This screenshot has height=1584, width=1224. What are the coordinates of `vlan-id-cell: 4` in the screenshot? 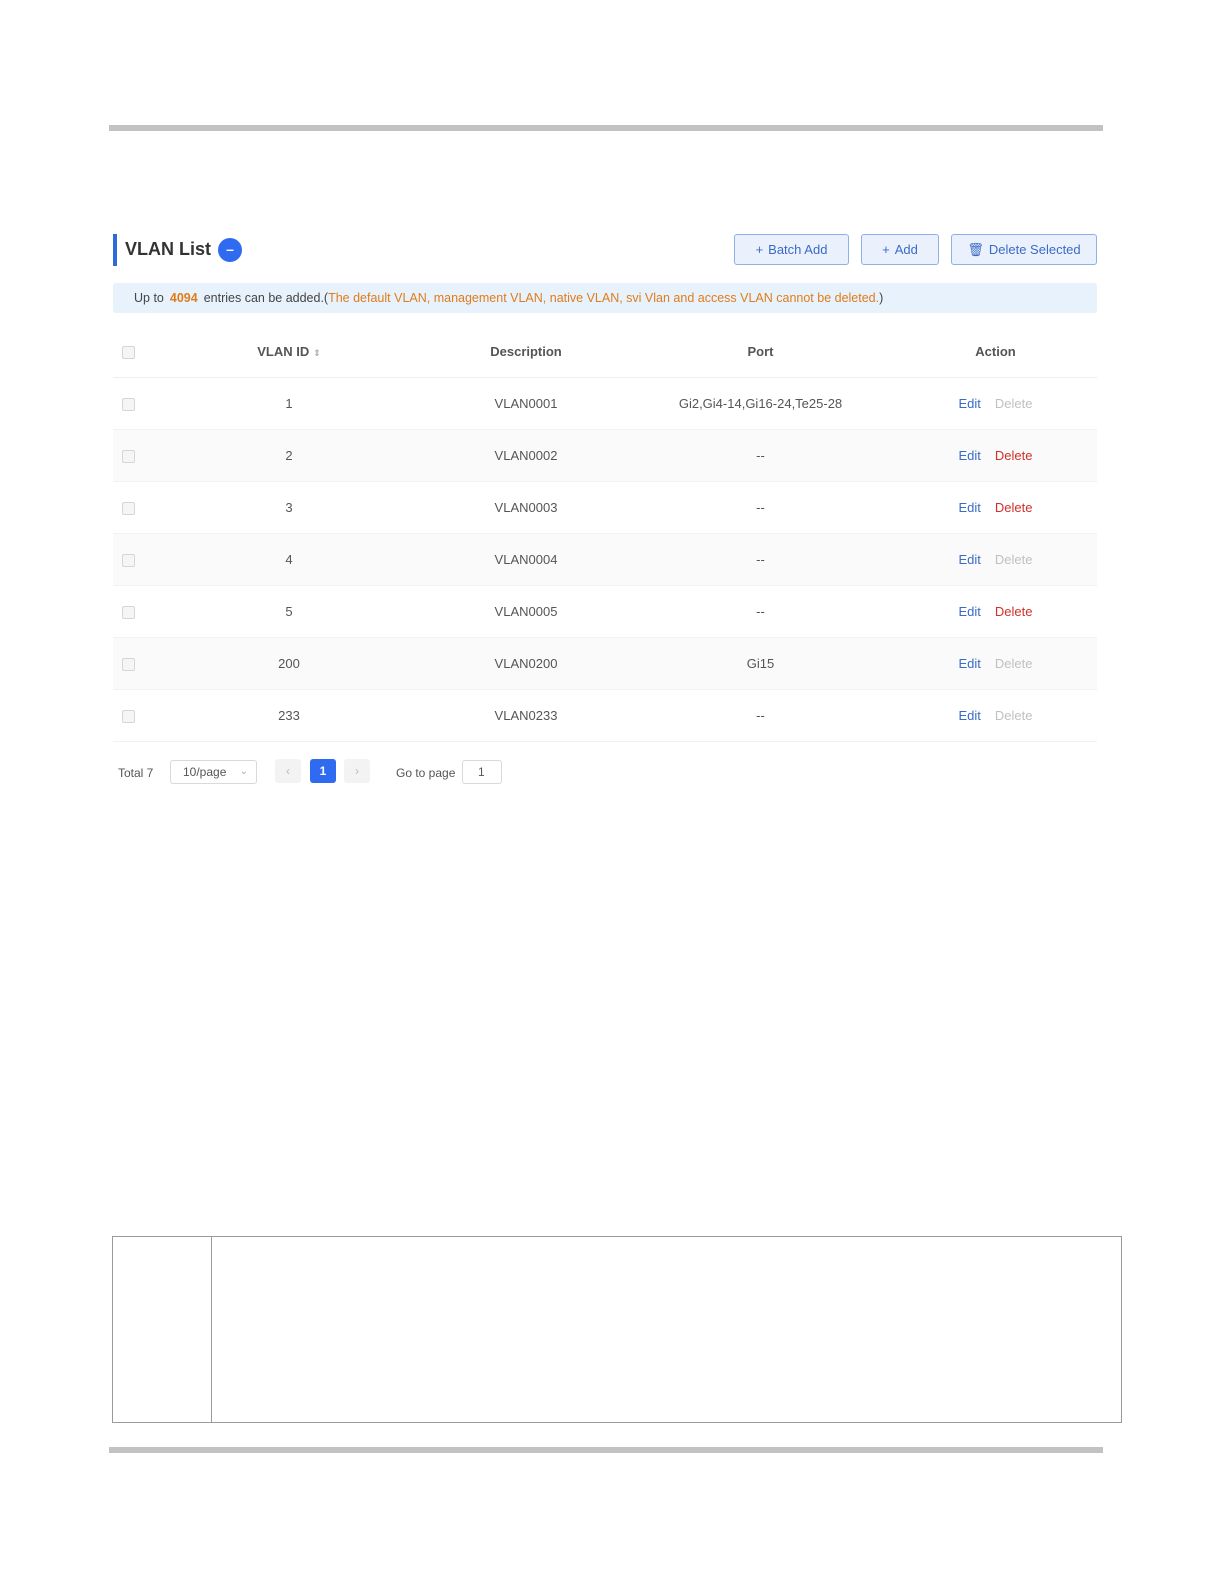 It's located at (289, 559).